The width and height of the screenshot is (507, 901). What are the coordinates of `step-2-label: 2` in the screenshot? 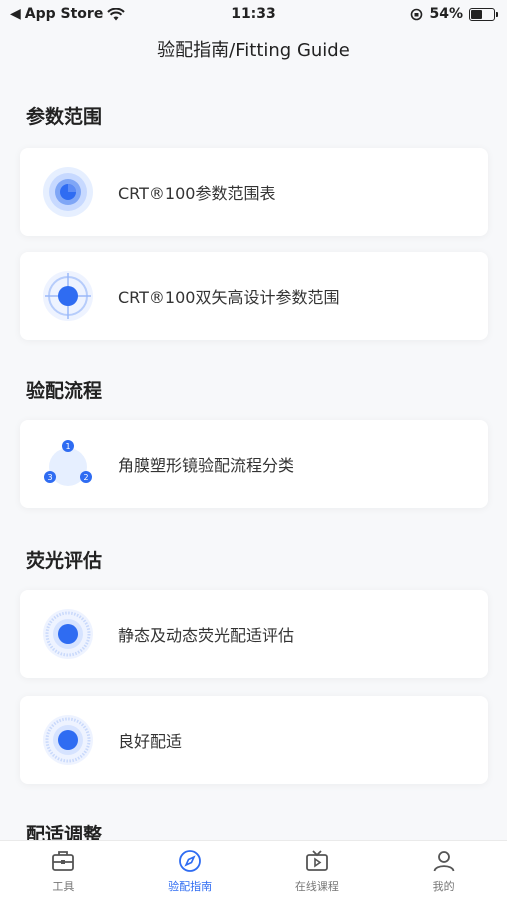 It's located at (85, 477).